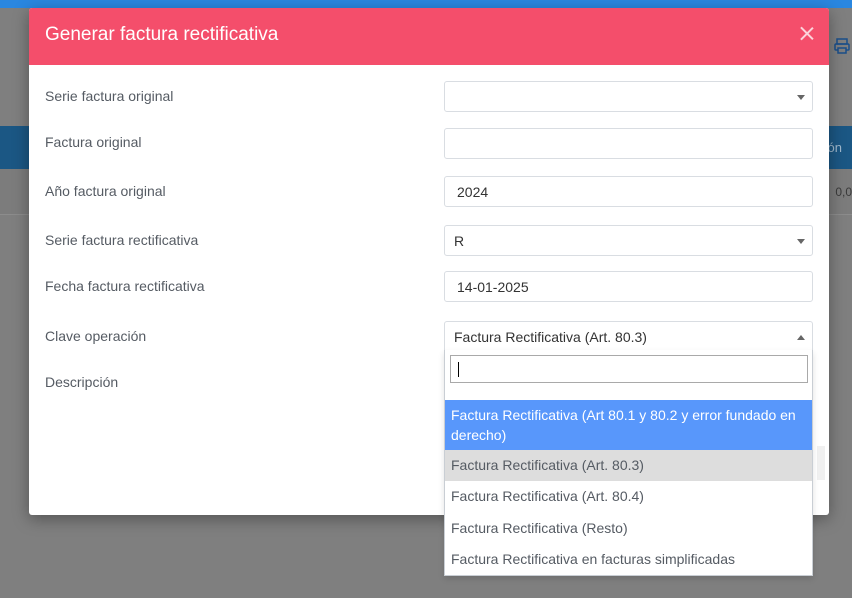  Describe the element at coordinates (628, 191) in the screenshot. I see `anio-original-input: 2024` at that location.